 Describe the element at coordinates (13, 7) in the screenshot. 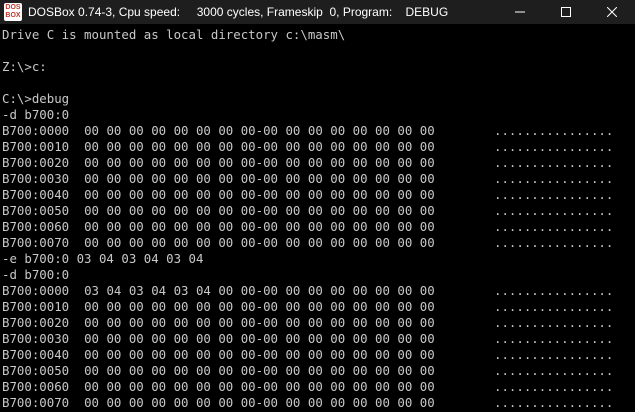

I see `app-icon-text-top: DOS` at that location.